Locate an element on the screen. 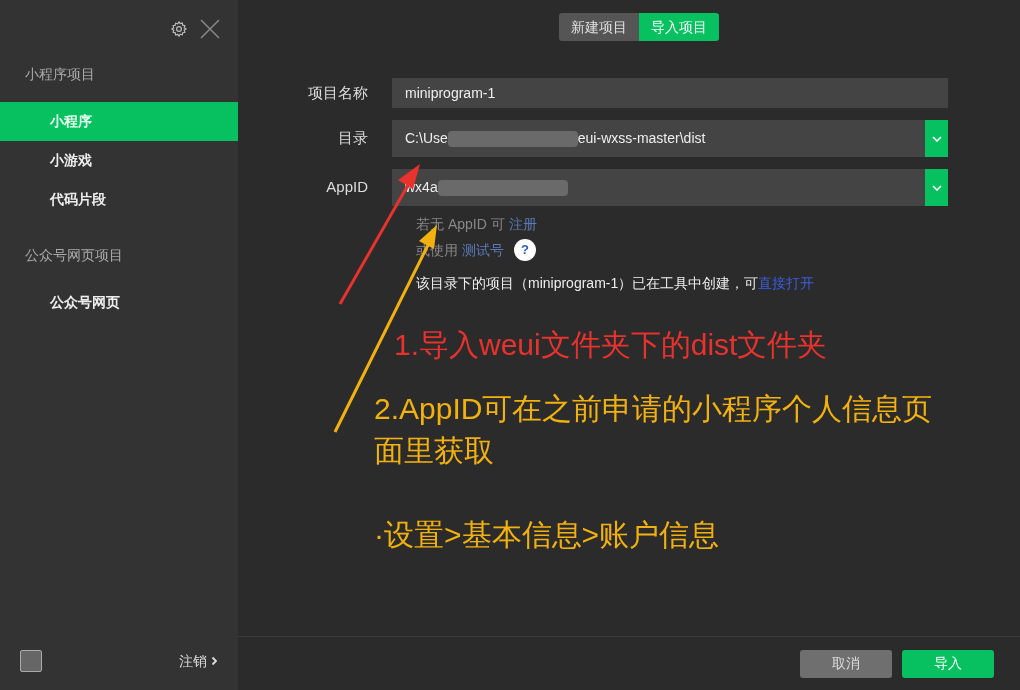  tab: 新建项目 is located at coordinates (599, 27).